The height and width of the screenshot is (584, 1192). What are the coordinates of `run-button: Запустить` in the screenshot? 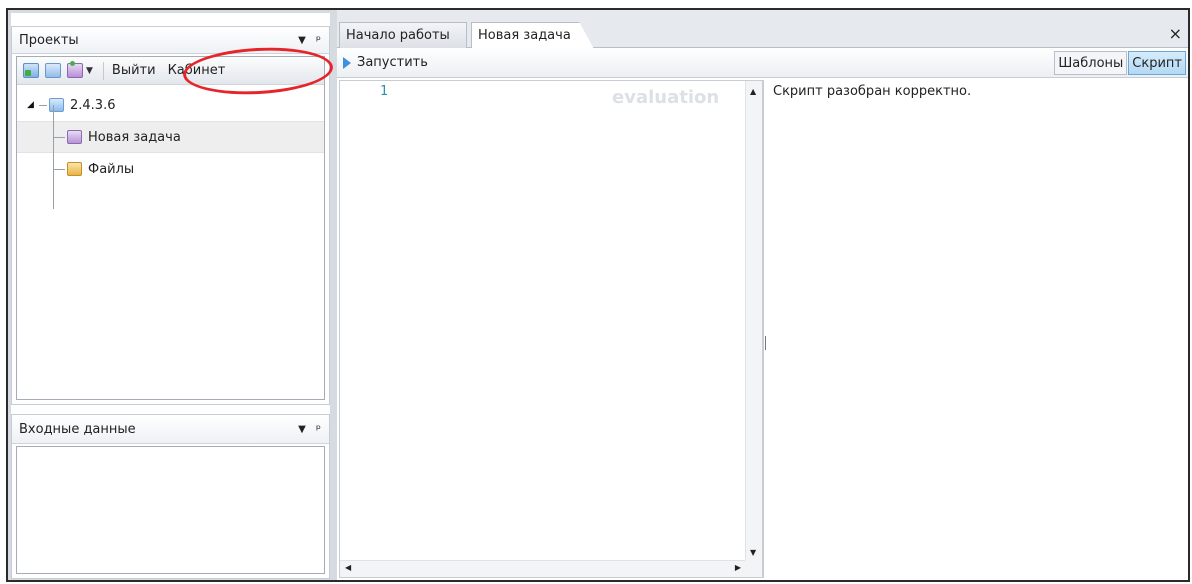 It's located at (382, 62).